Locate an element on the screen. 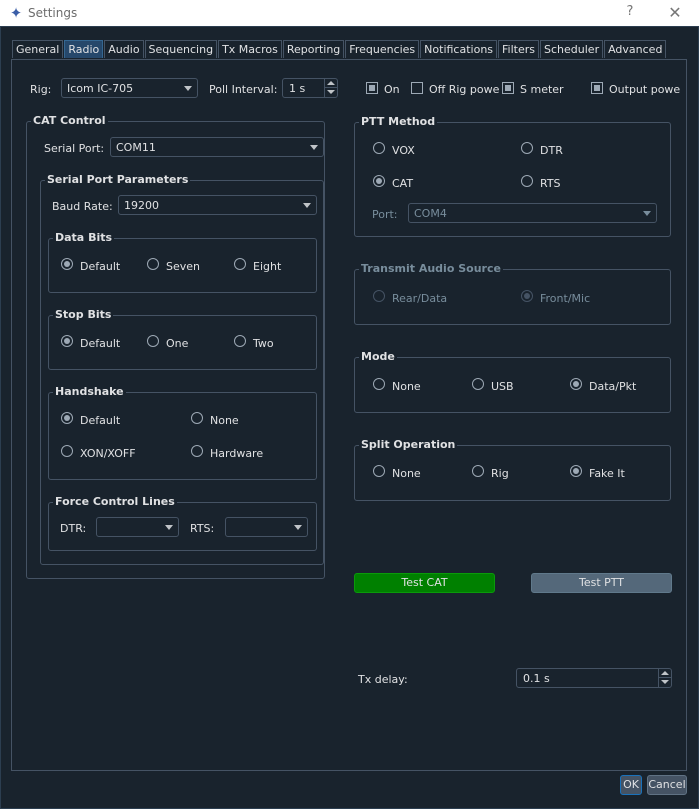 Image resolution: width=699 pixels, height=809 pixels. handshake-default-radio is located at coordinates (67, 418).